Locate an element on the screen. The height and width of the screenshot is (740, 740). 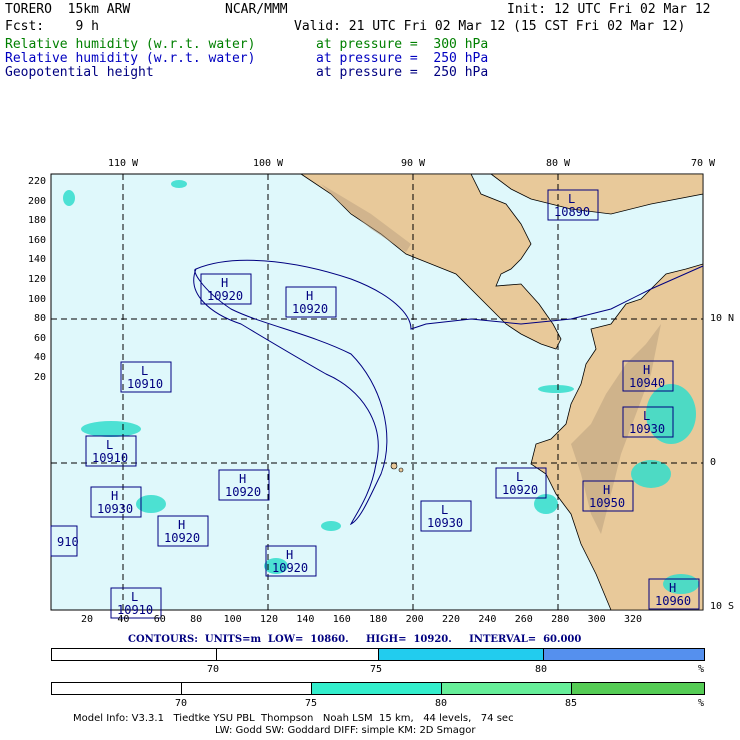
cb2-label-75: 75 is located at coordinates (311, 703).